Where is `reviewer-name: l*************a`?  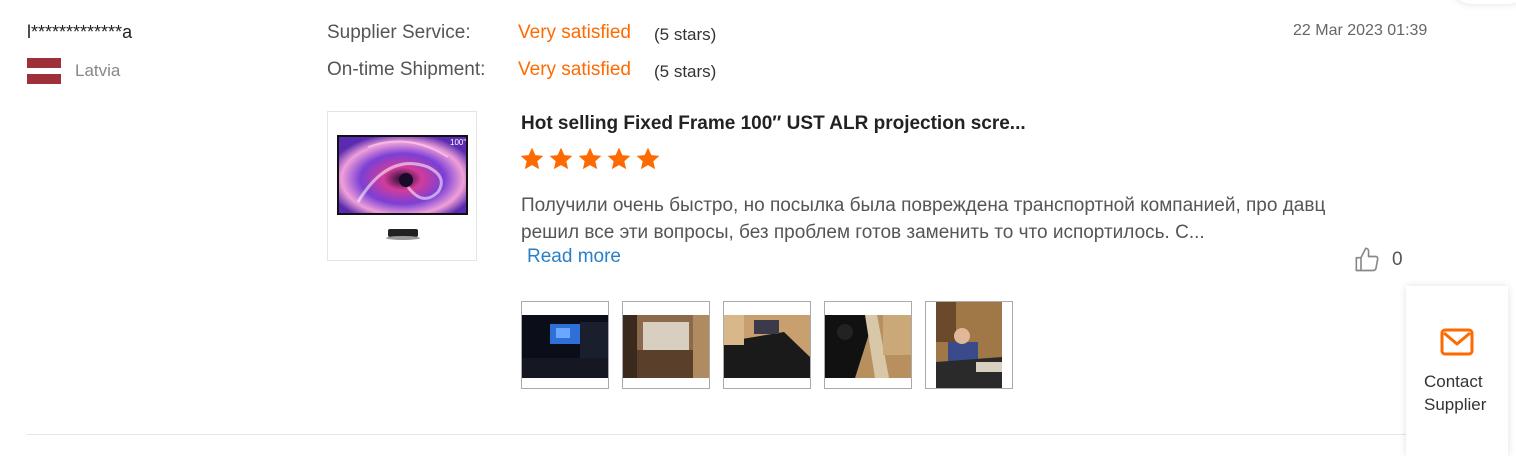
reviewer-name: l*************a is located at coordinates (80, 32).